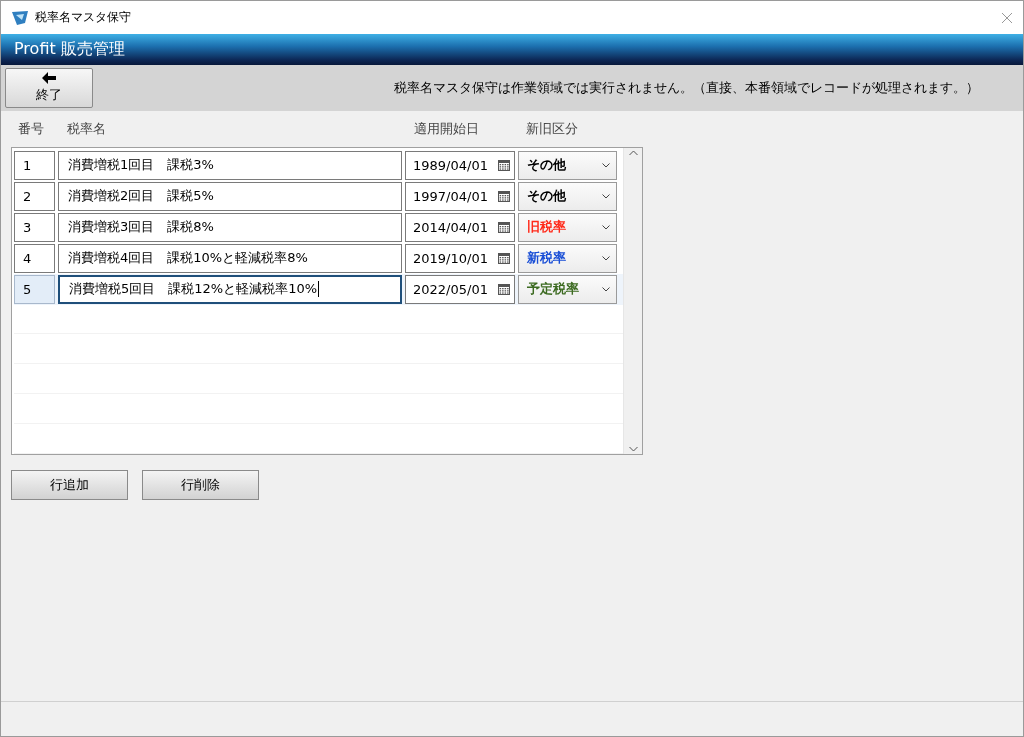 The height and width of the screenshot is (737, 1024). I want to click on number-cell: 1, so click(34, 165).